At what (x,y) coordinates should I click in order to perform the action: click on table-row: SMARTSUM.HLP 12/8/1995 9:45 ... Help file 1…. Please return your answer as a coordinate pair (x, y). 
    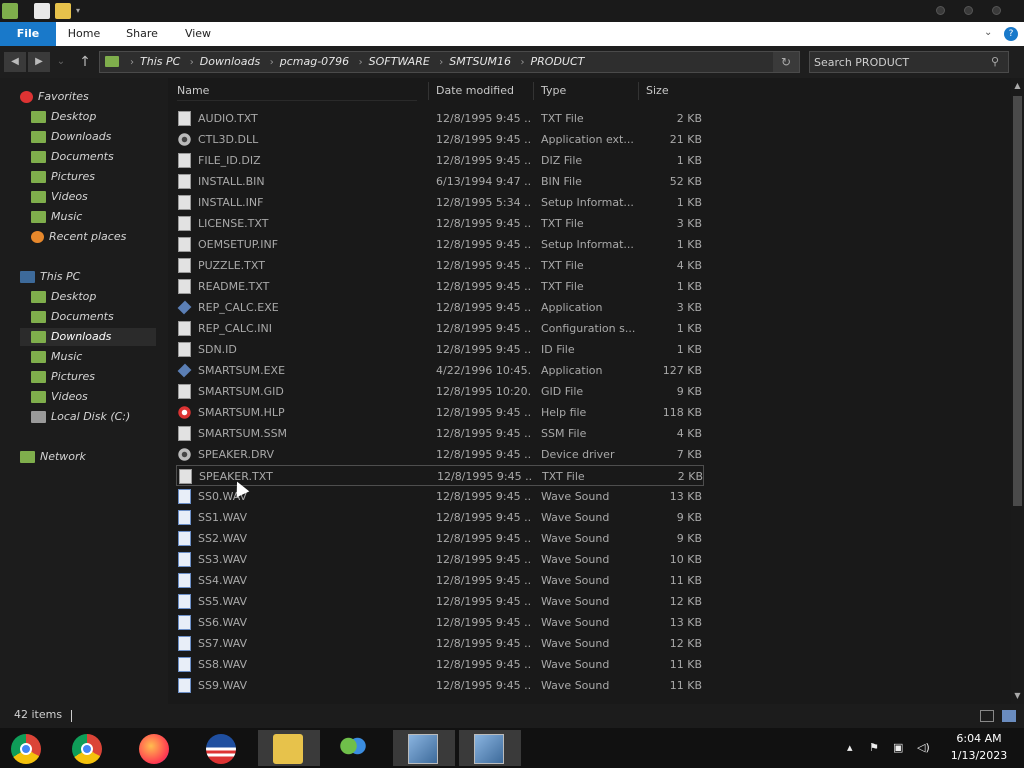
    Looking at the image, I should click on (440, 412).